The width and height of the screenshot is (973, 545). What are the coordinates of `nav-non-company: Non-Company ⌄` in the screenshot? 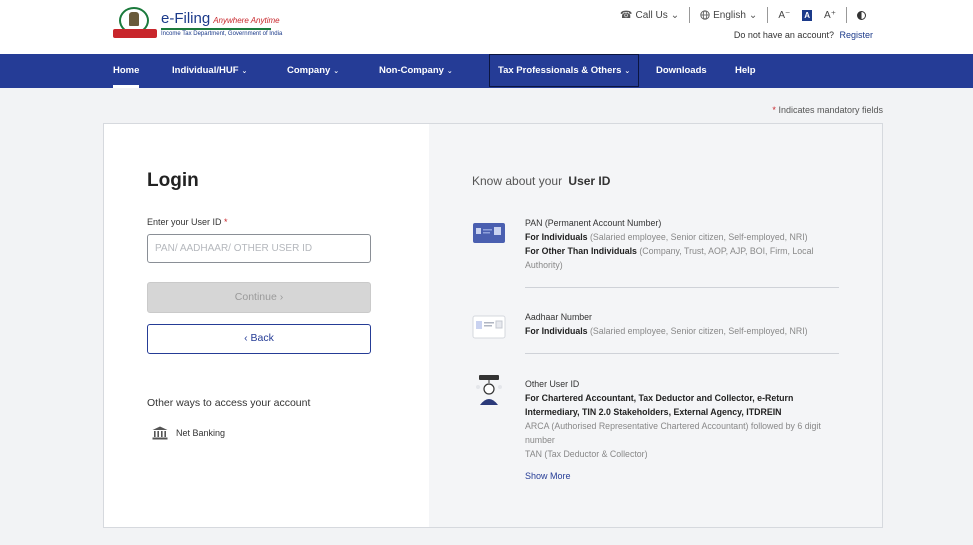 It's located at (416, 71).